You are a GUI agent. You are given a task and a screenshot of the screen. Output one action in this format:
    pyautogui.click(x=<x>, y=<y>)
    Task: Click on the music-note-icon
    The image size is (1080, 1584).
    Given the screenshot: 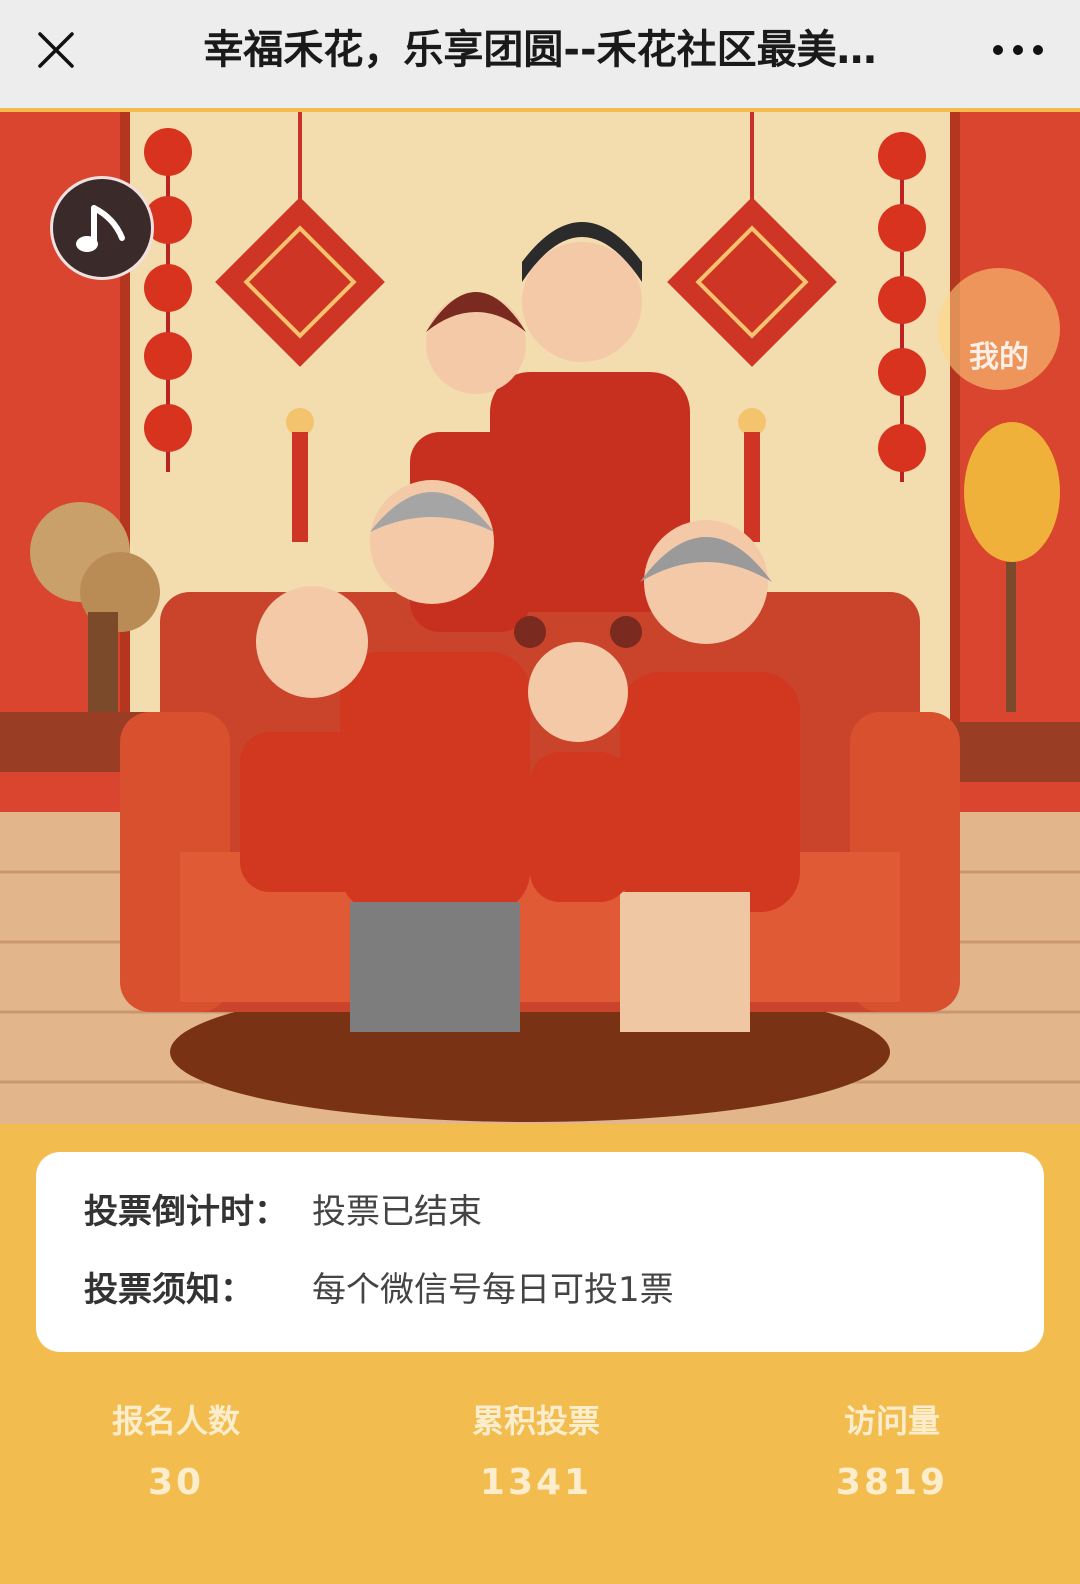 What is the action you would take?
    pyautogui.click(x=100, y=228)
    